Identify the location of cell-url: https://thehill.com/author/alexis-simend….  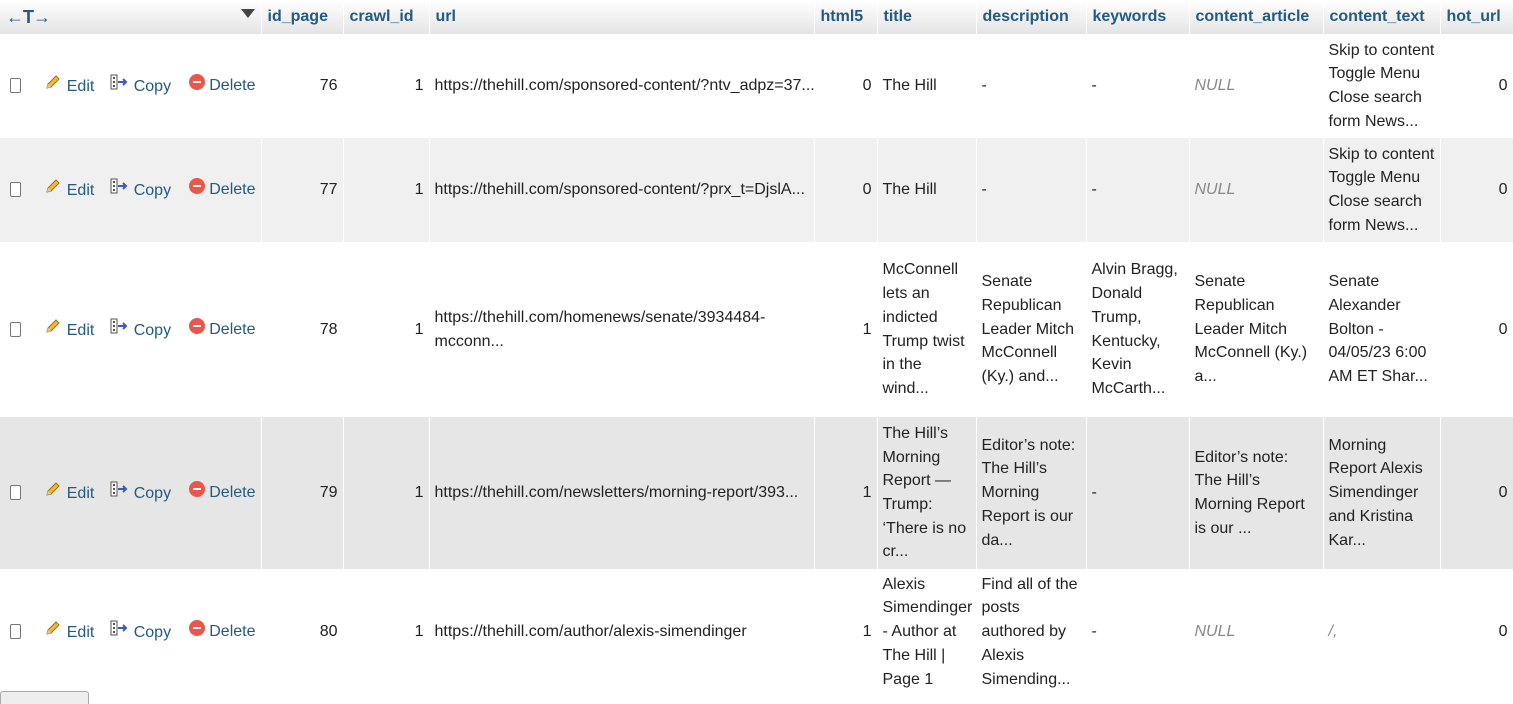
(622, 632).